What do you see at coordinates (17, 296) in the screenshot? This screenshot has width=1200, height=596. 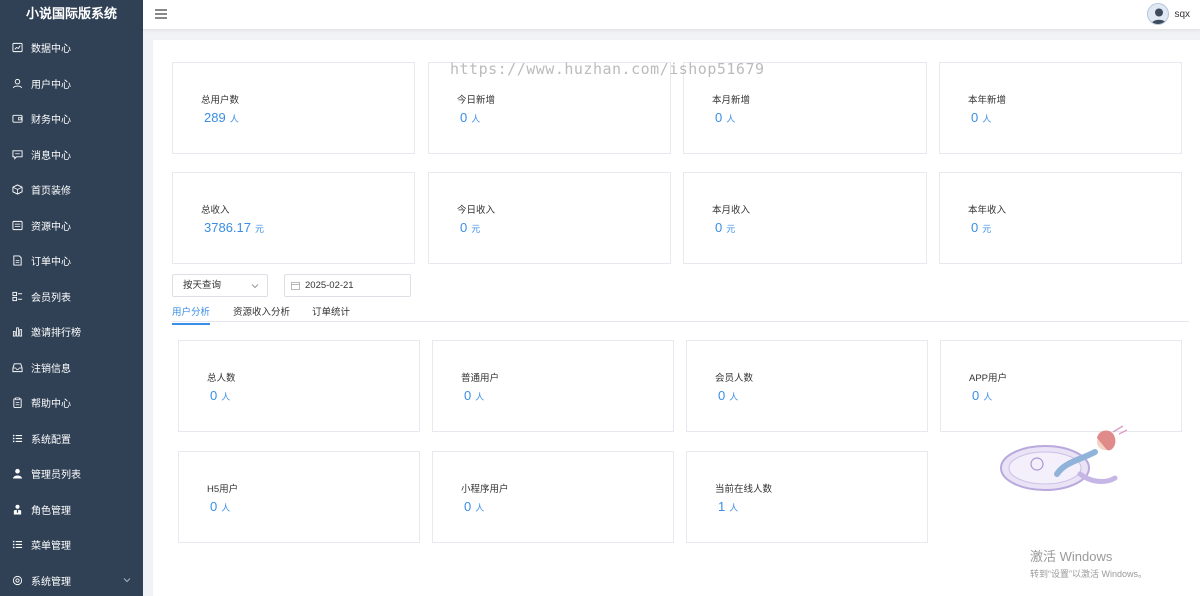 I see `grid-list-icon` at bounding box center [17, 296].